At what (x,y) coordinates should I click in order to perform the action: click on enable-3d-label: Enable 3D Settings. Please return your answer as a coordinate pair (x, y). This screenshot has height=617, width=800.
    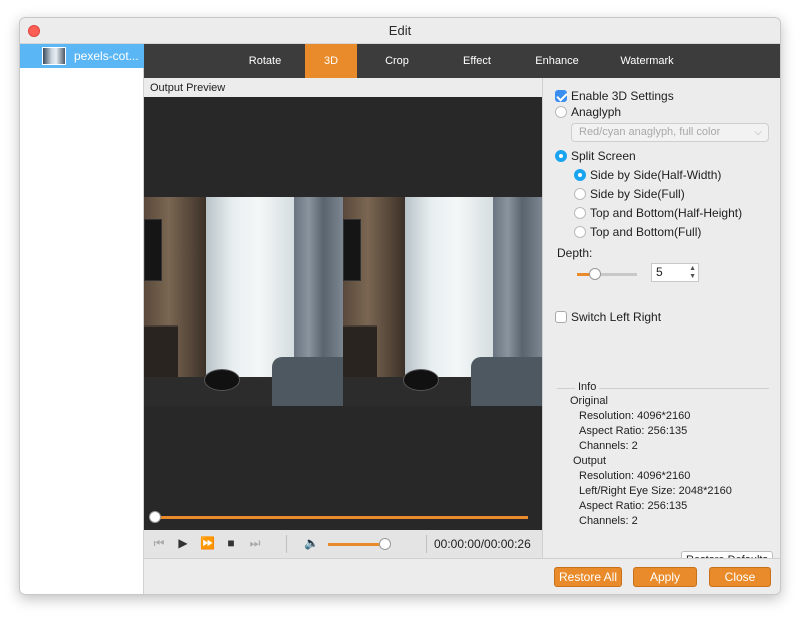
    Looking at the image, I should click on (622, 96).